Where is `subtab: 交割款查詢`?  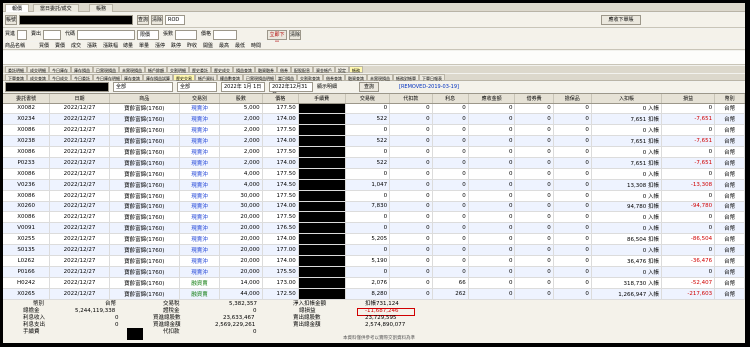 subtab: 交割款查詢 is located at coordinates (310, 77).